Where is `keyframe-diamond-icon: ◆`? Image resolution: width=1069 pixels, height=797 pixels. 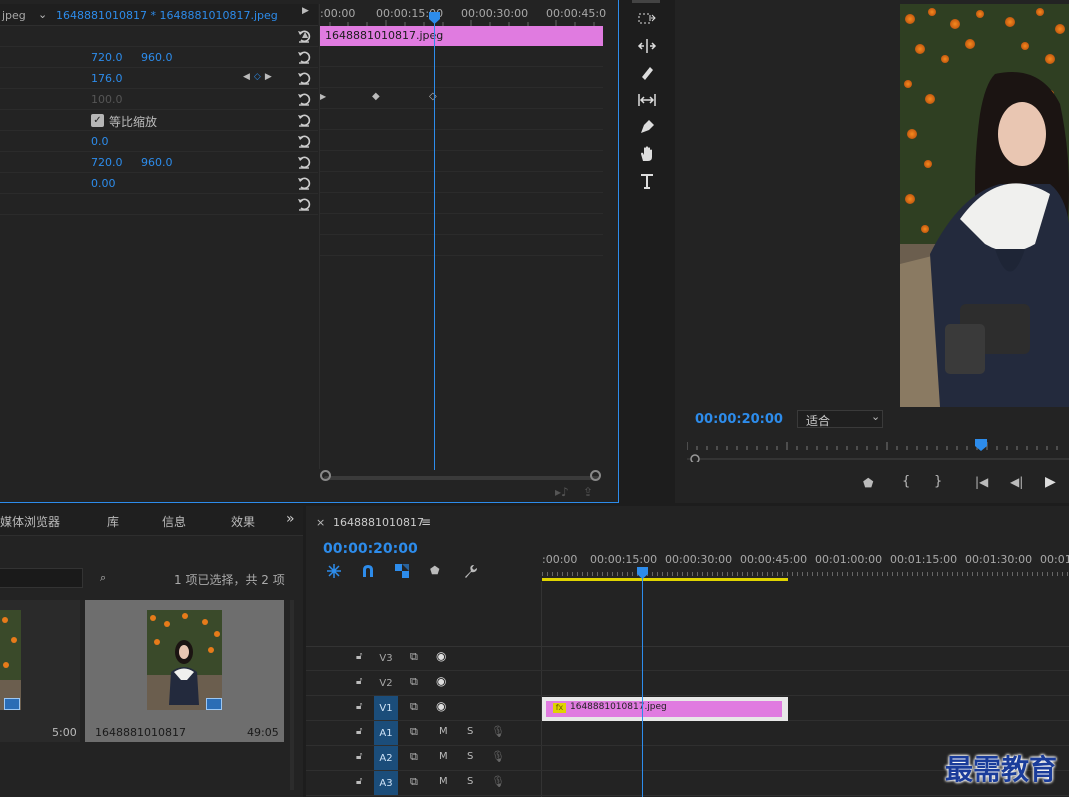
keyframe-diamond-icon: ◆ is located at coordinates (376, 96).